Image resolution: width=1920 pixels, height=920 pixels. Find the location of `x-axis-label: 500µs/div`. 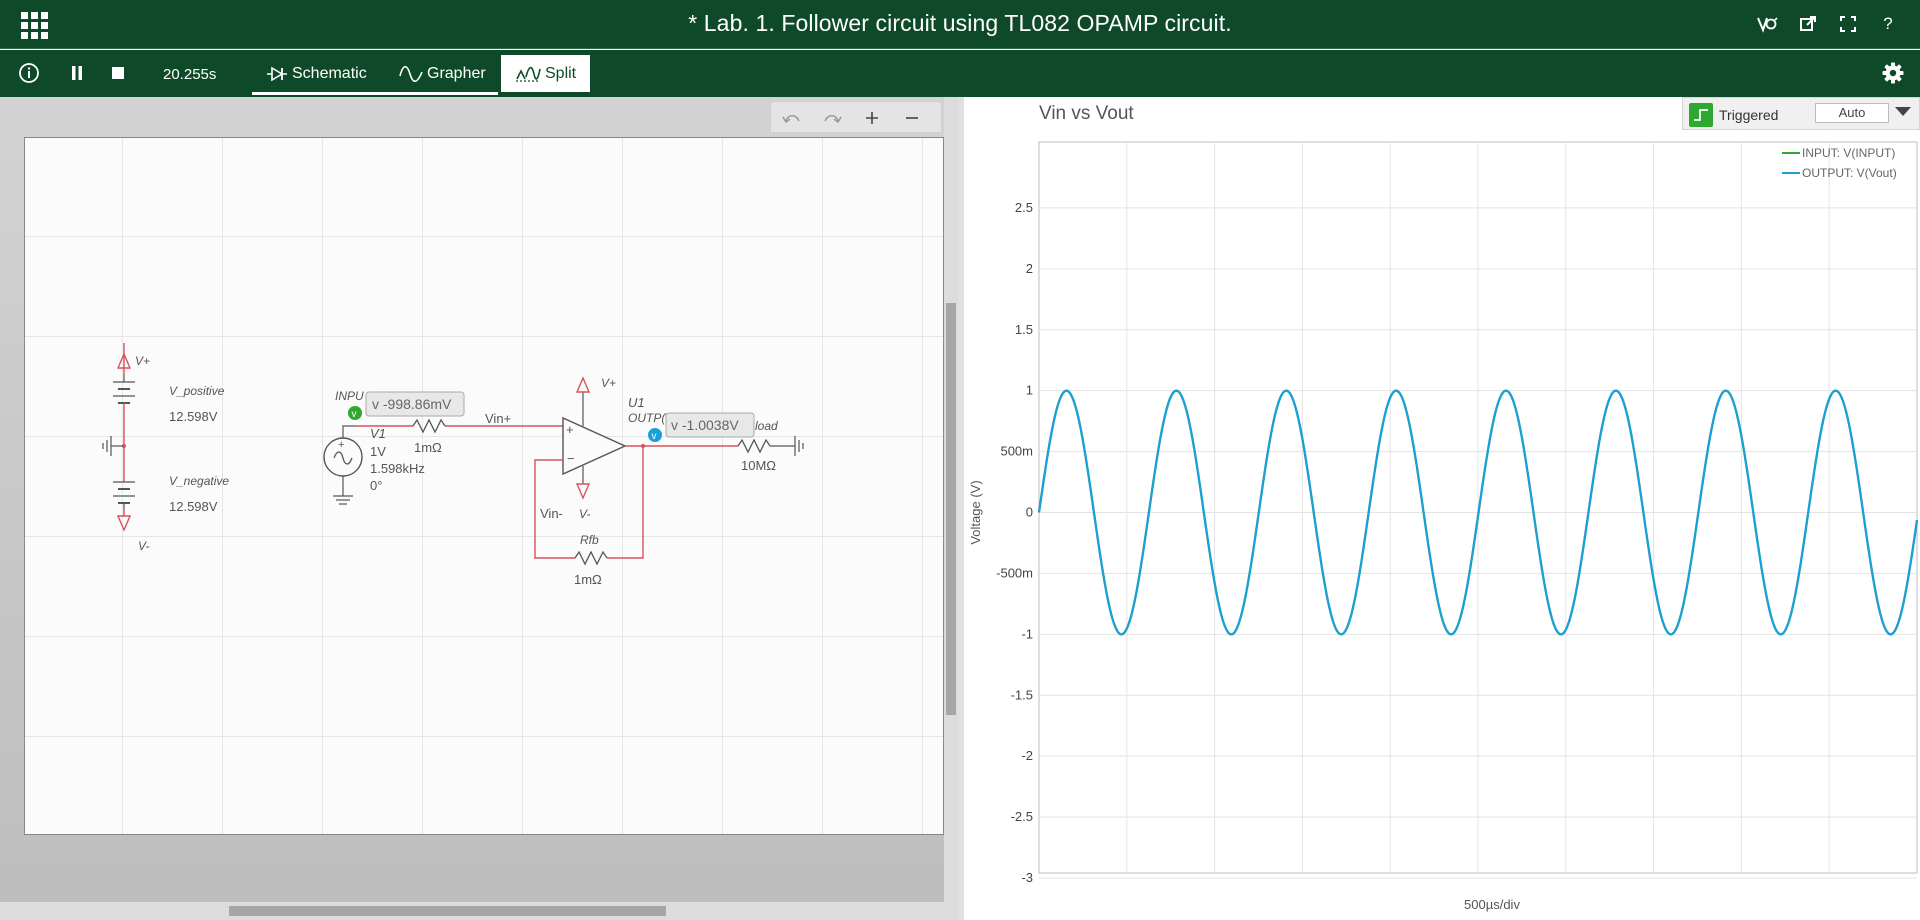

x-axis-label: 500µs/div is located at coordinates (1492, 904).